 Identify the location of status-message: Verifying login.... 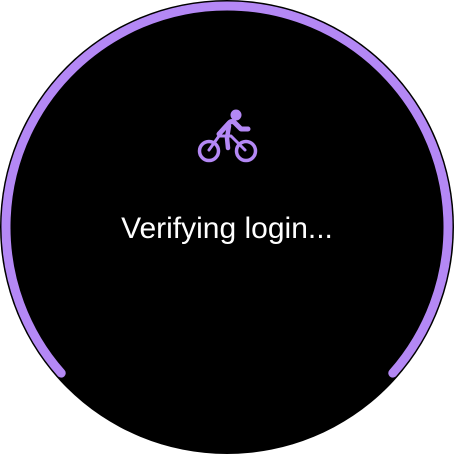
(227, 228).